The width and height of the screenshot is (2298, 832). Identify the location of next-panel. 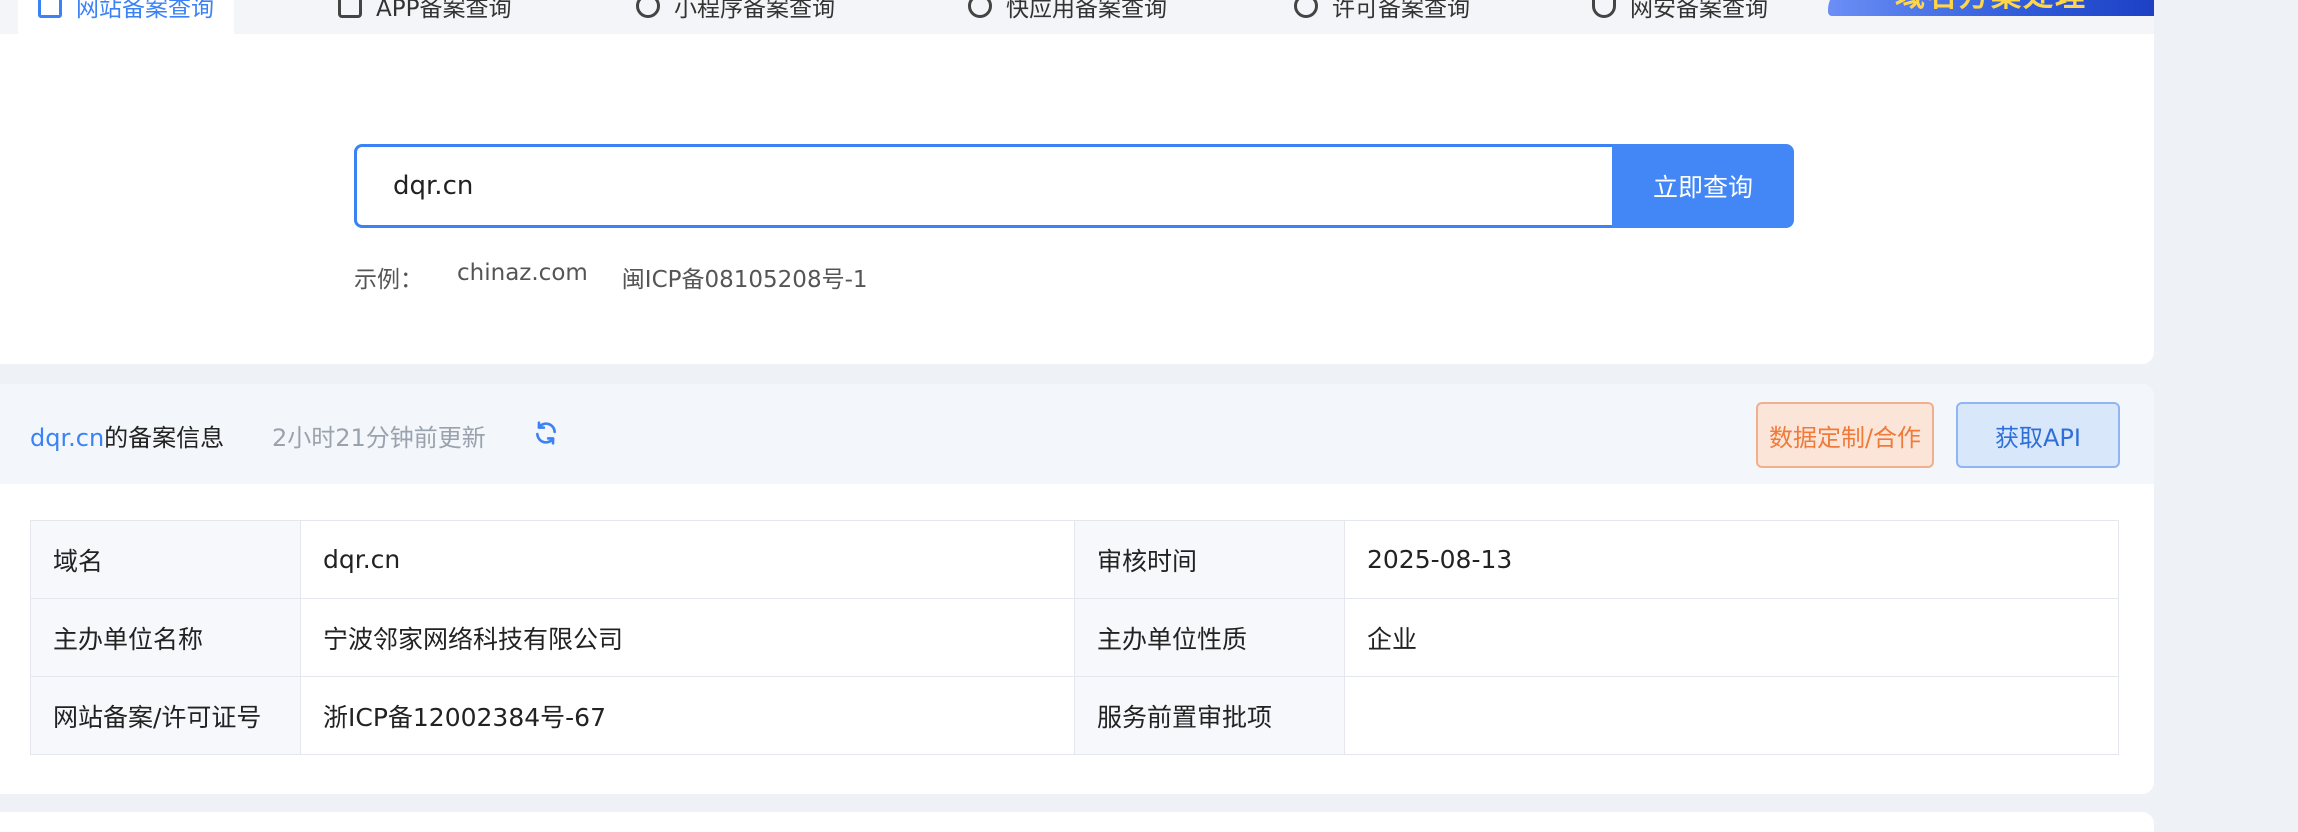
(1077, 822).